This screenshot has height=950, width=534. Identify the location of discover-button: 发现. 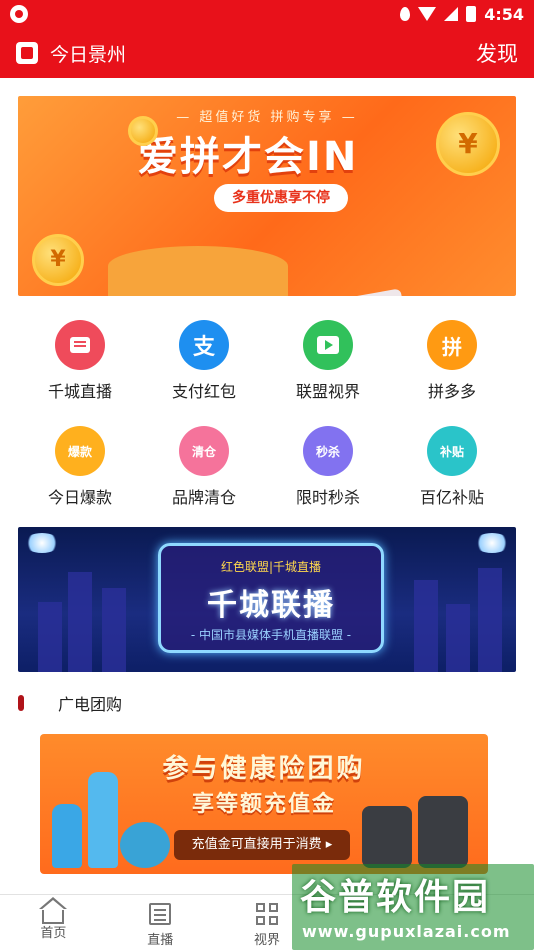
(497, 53).